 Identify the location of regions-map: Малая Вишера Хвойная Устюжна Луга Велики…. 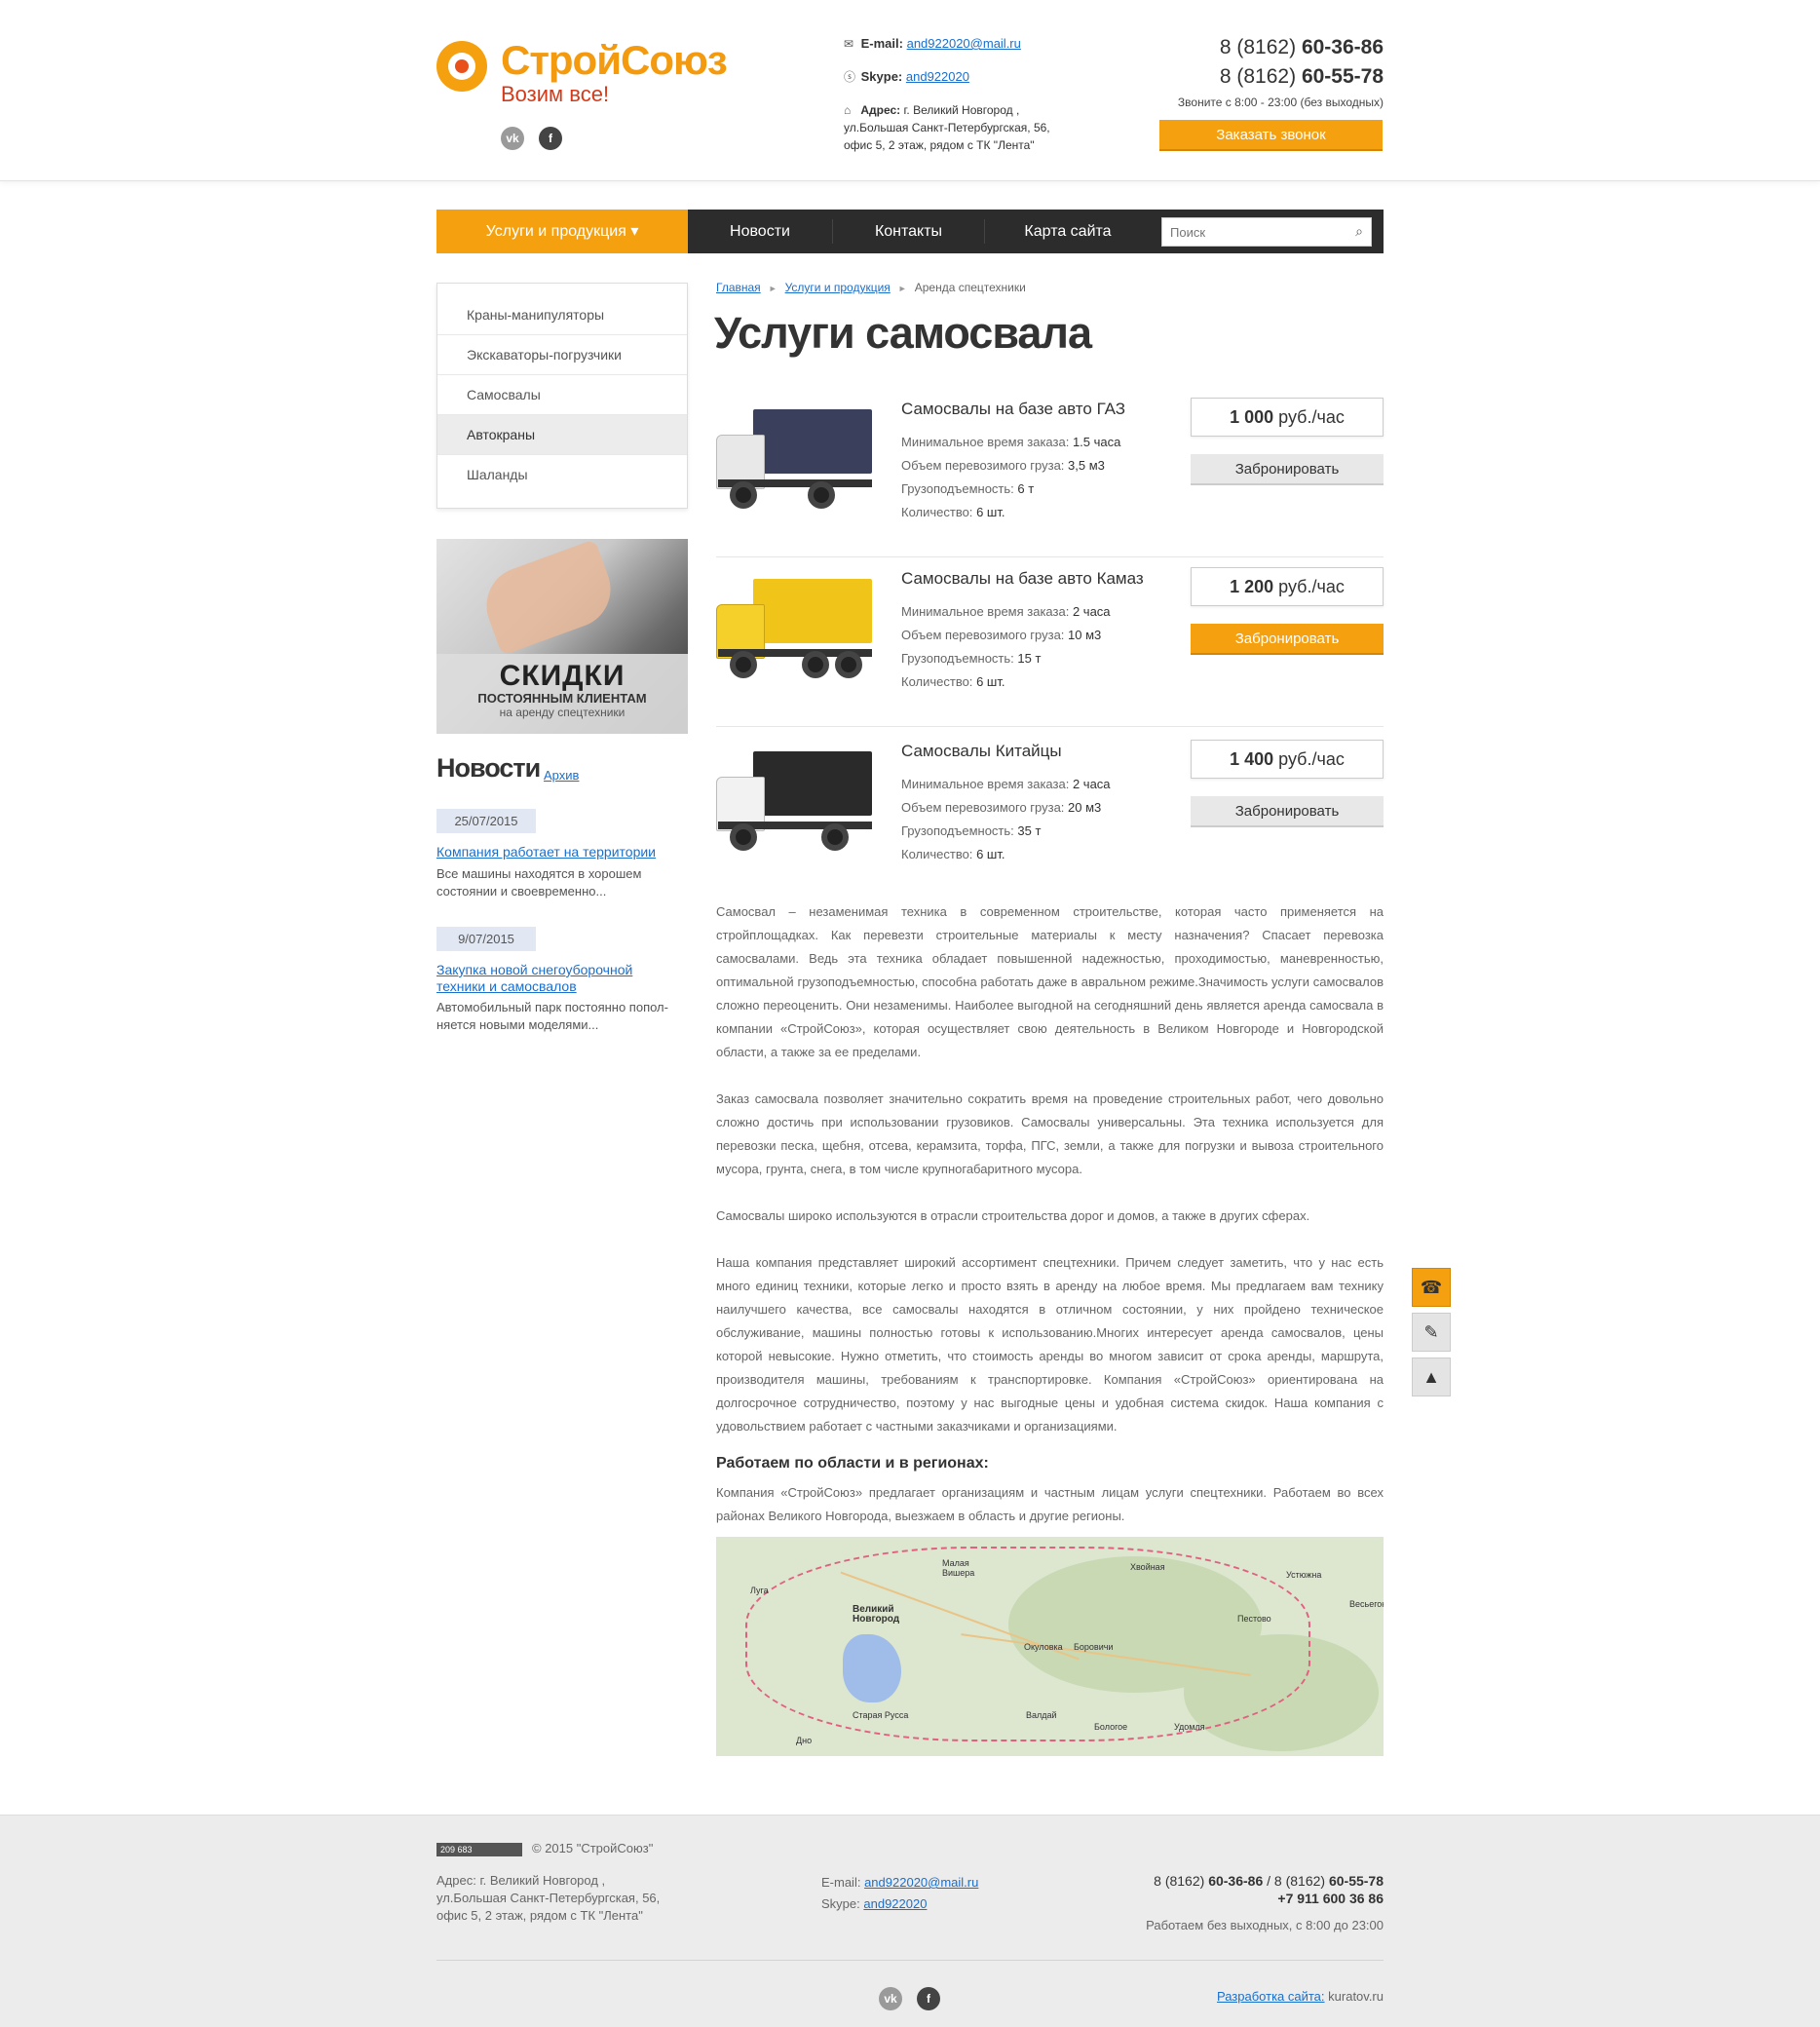
(1050, 1646).